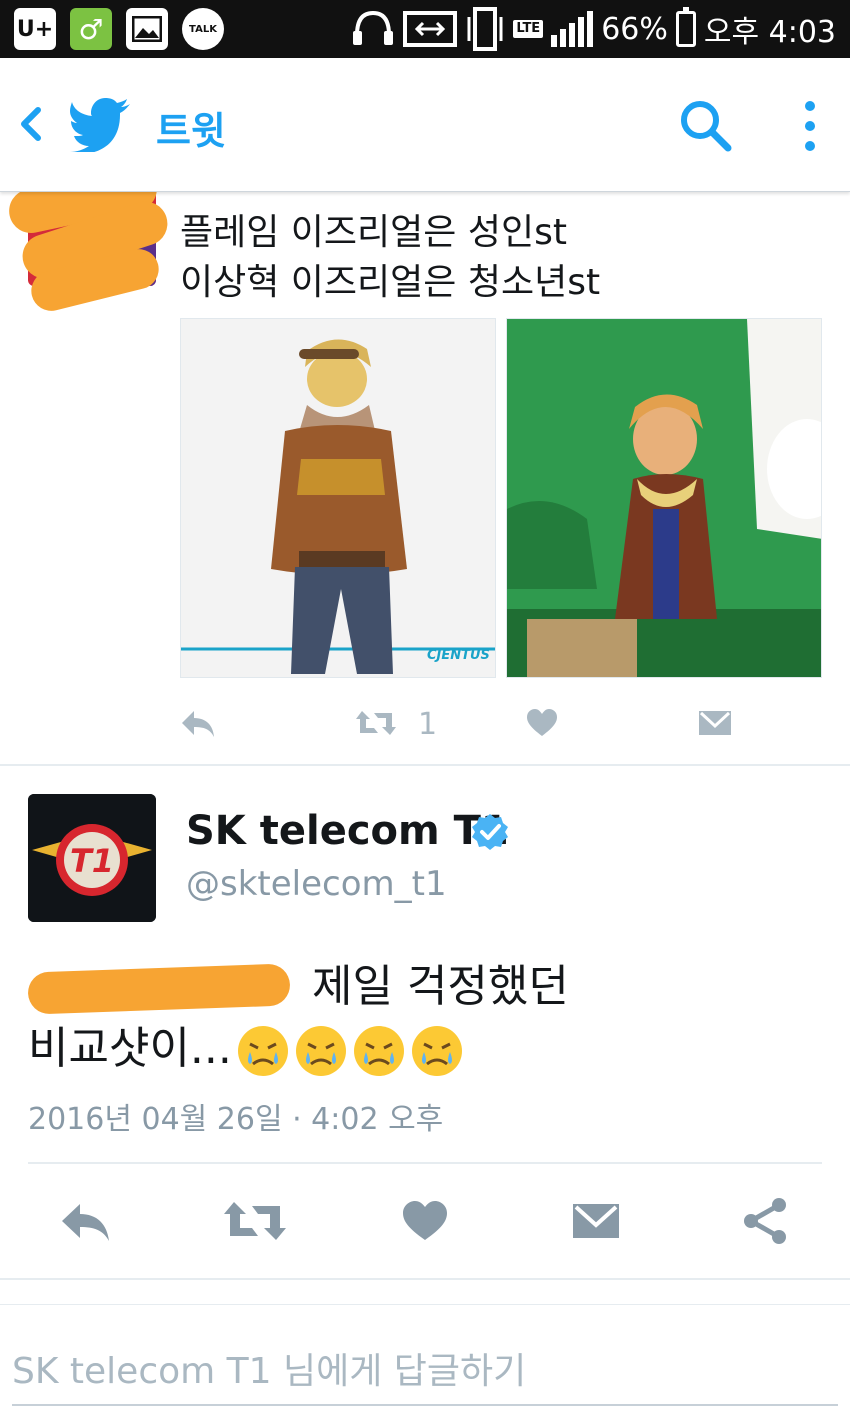 The height and width of the screenshot is (1419, 850). I want to click on vibrate-icon, so click(485, 29).